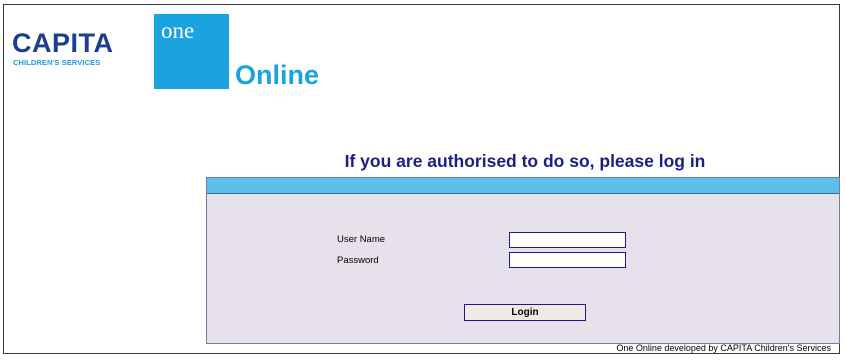 The image size is (845, 360). I want to click on capita-logo-word: CAPITA, so click(63, 43).